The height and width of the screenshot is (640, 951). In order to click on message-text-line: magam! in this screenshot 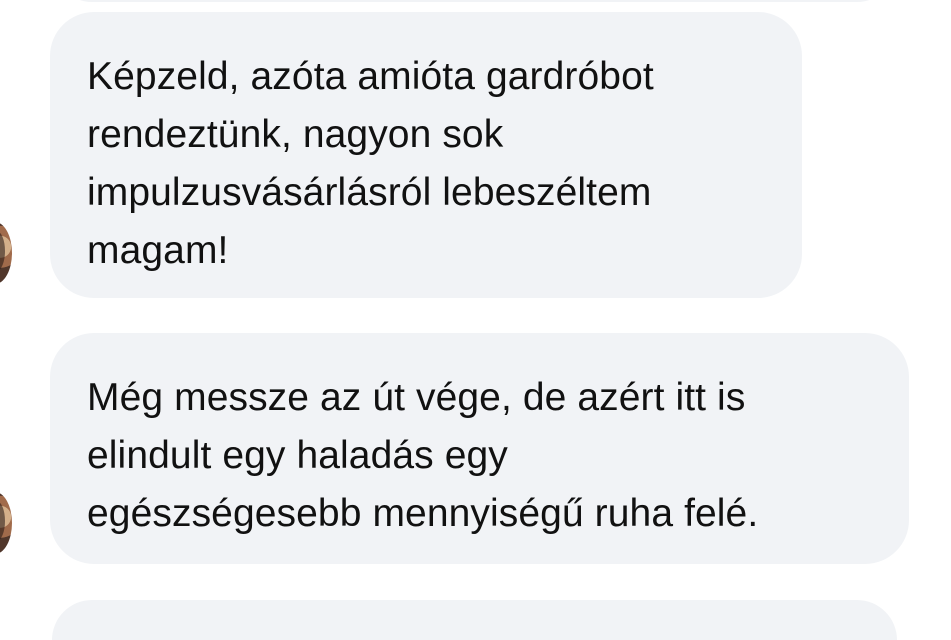, I will do `click(158, 250)`.